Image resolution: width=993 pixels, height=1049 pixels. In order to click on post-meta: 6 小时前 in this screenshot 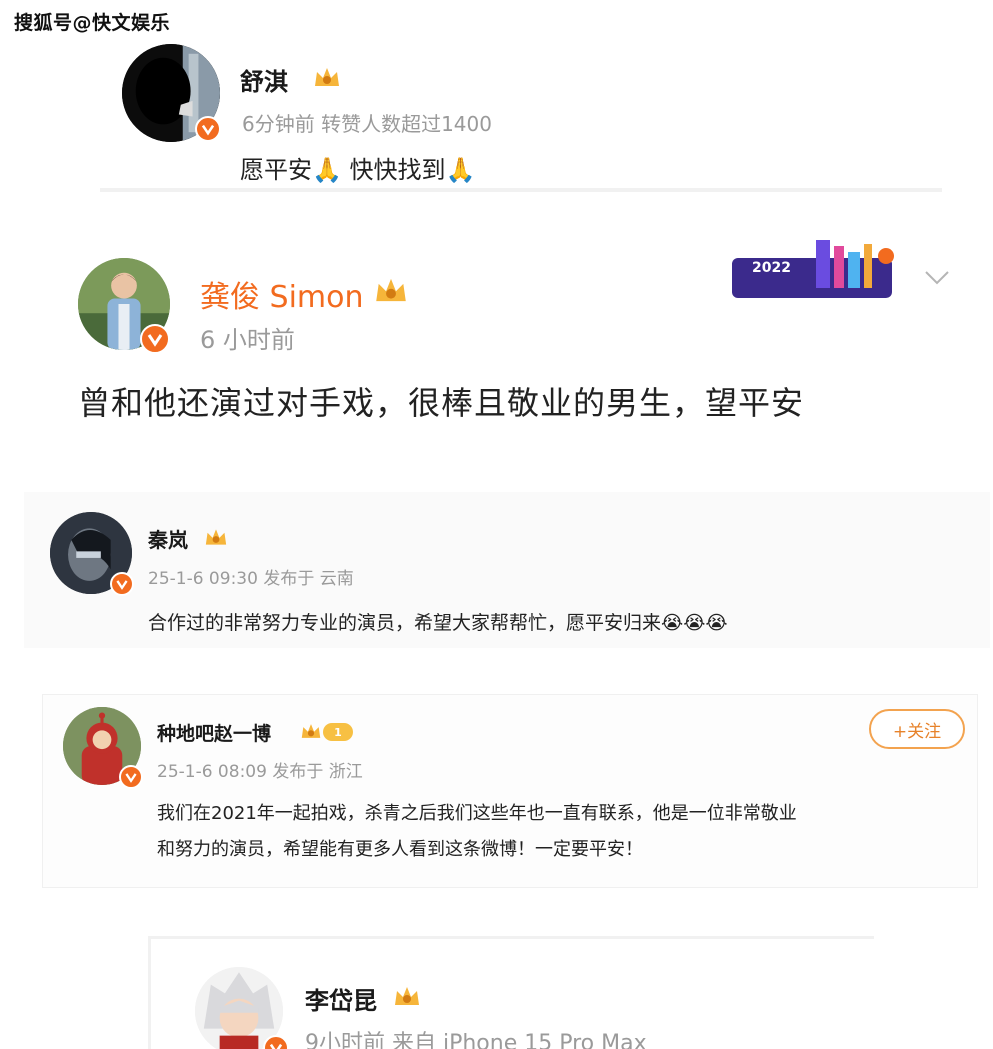, I will do `click(247, 340)`.